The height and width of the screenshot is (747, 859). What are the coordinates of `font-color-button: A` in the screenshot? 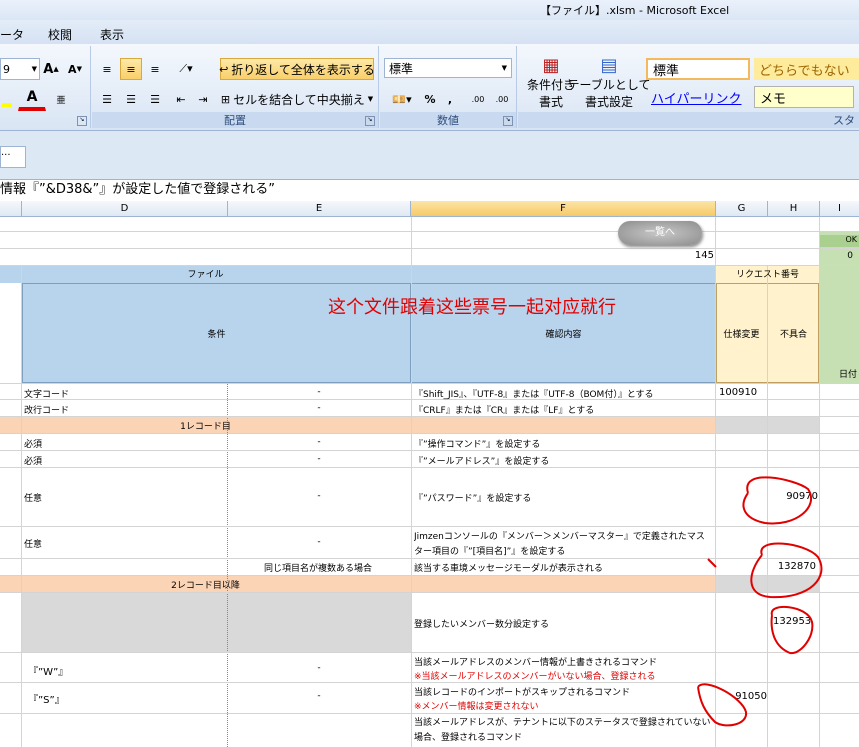 It's located at (32, 98).